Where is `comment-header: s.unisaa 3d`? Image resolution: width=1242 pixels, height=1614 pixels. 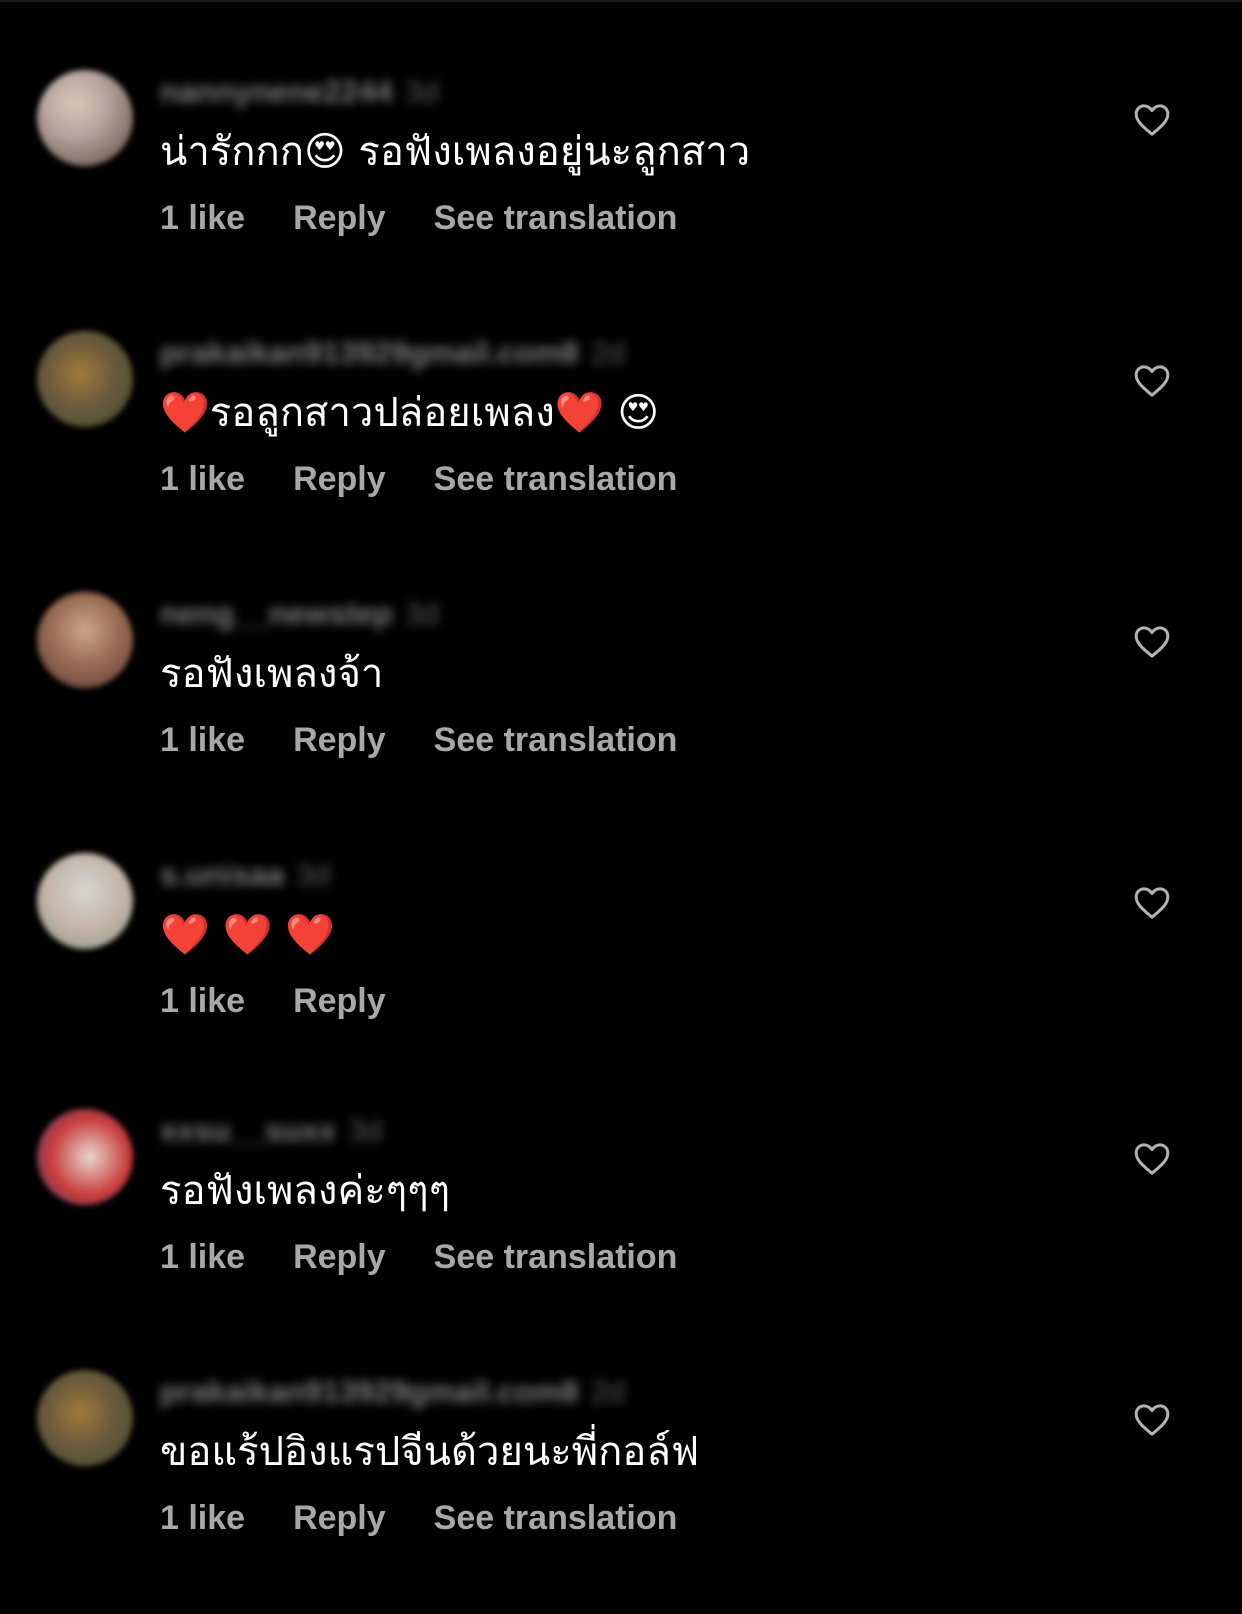 comment-header: s.unisaa 3d is located at coordinates (245, 875).